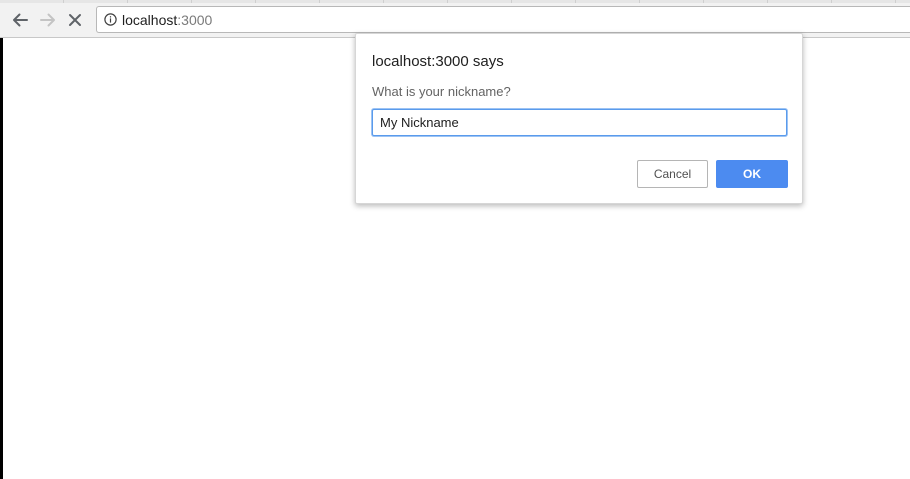  What do you see at coordinates (672, 174) in the screenshot?
I see `cancel-button: Cancel` at bounding box center [672, 174].